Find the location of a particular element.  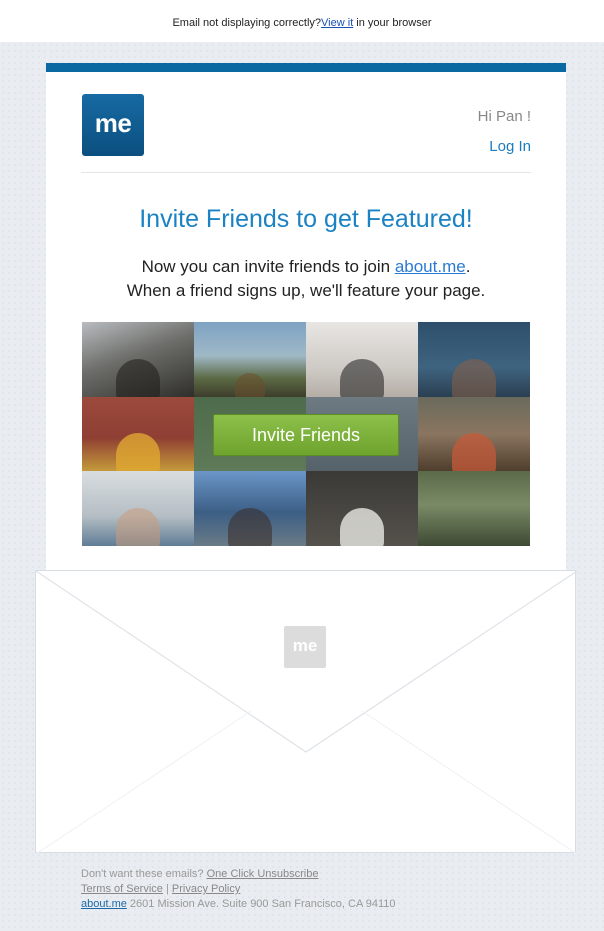

page-title: Invite Friends to get Featured! is located at coordinates (306, 219).